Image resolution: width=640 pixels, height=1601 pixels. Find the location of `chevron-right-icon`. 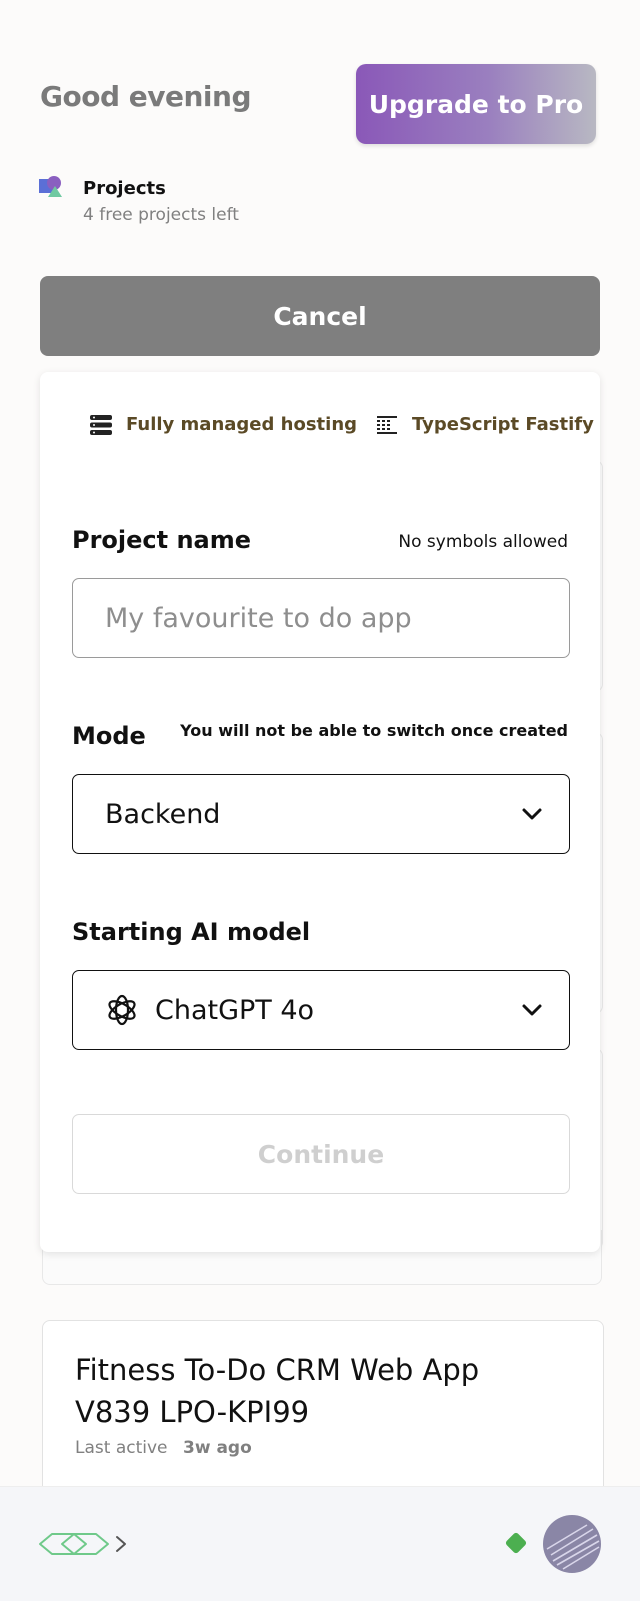

chevron-right-icon is located at coordinates (121, 1544).